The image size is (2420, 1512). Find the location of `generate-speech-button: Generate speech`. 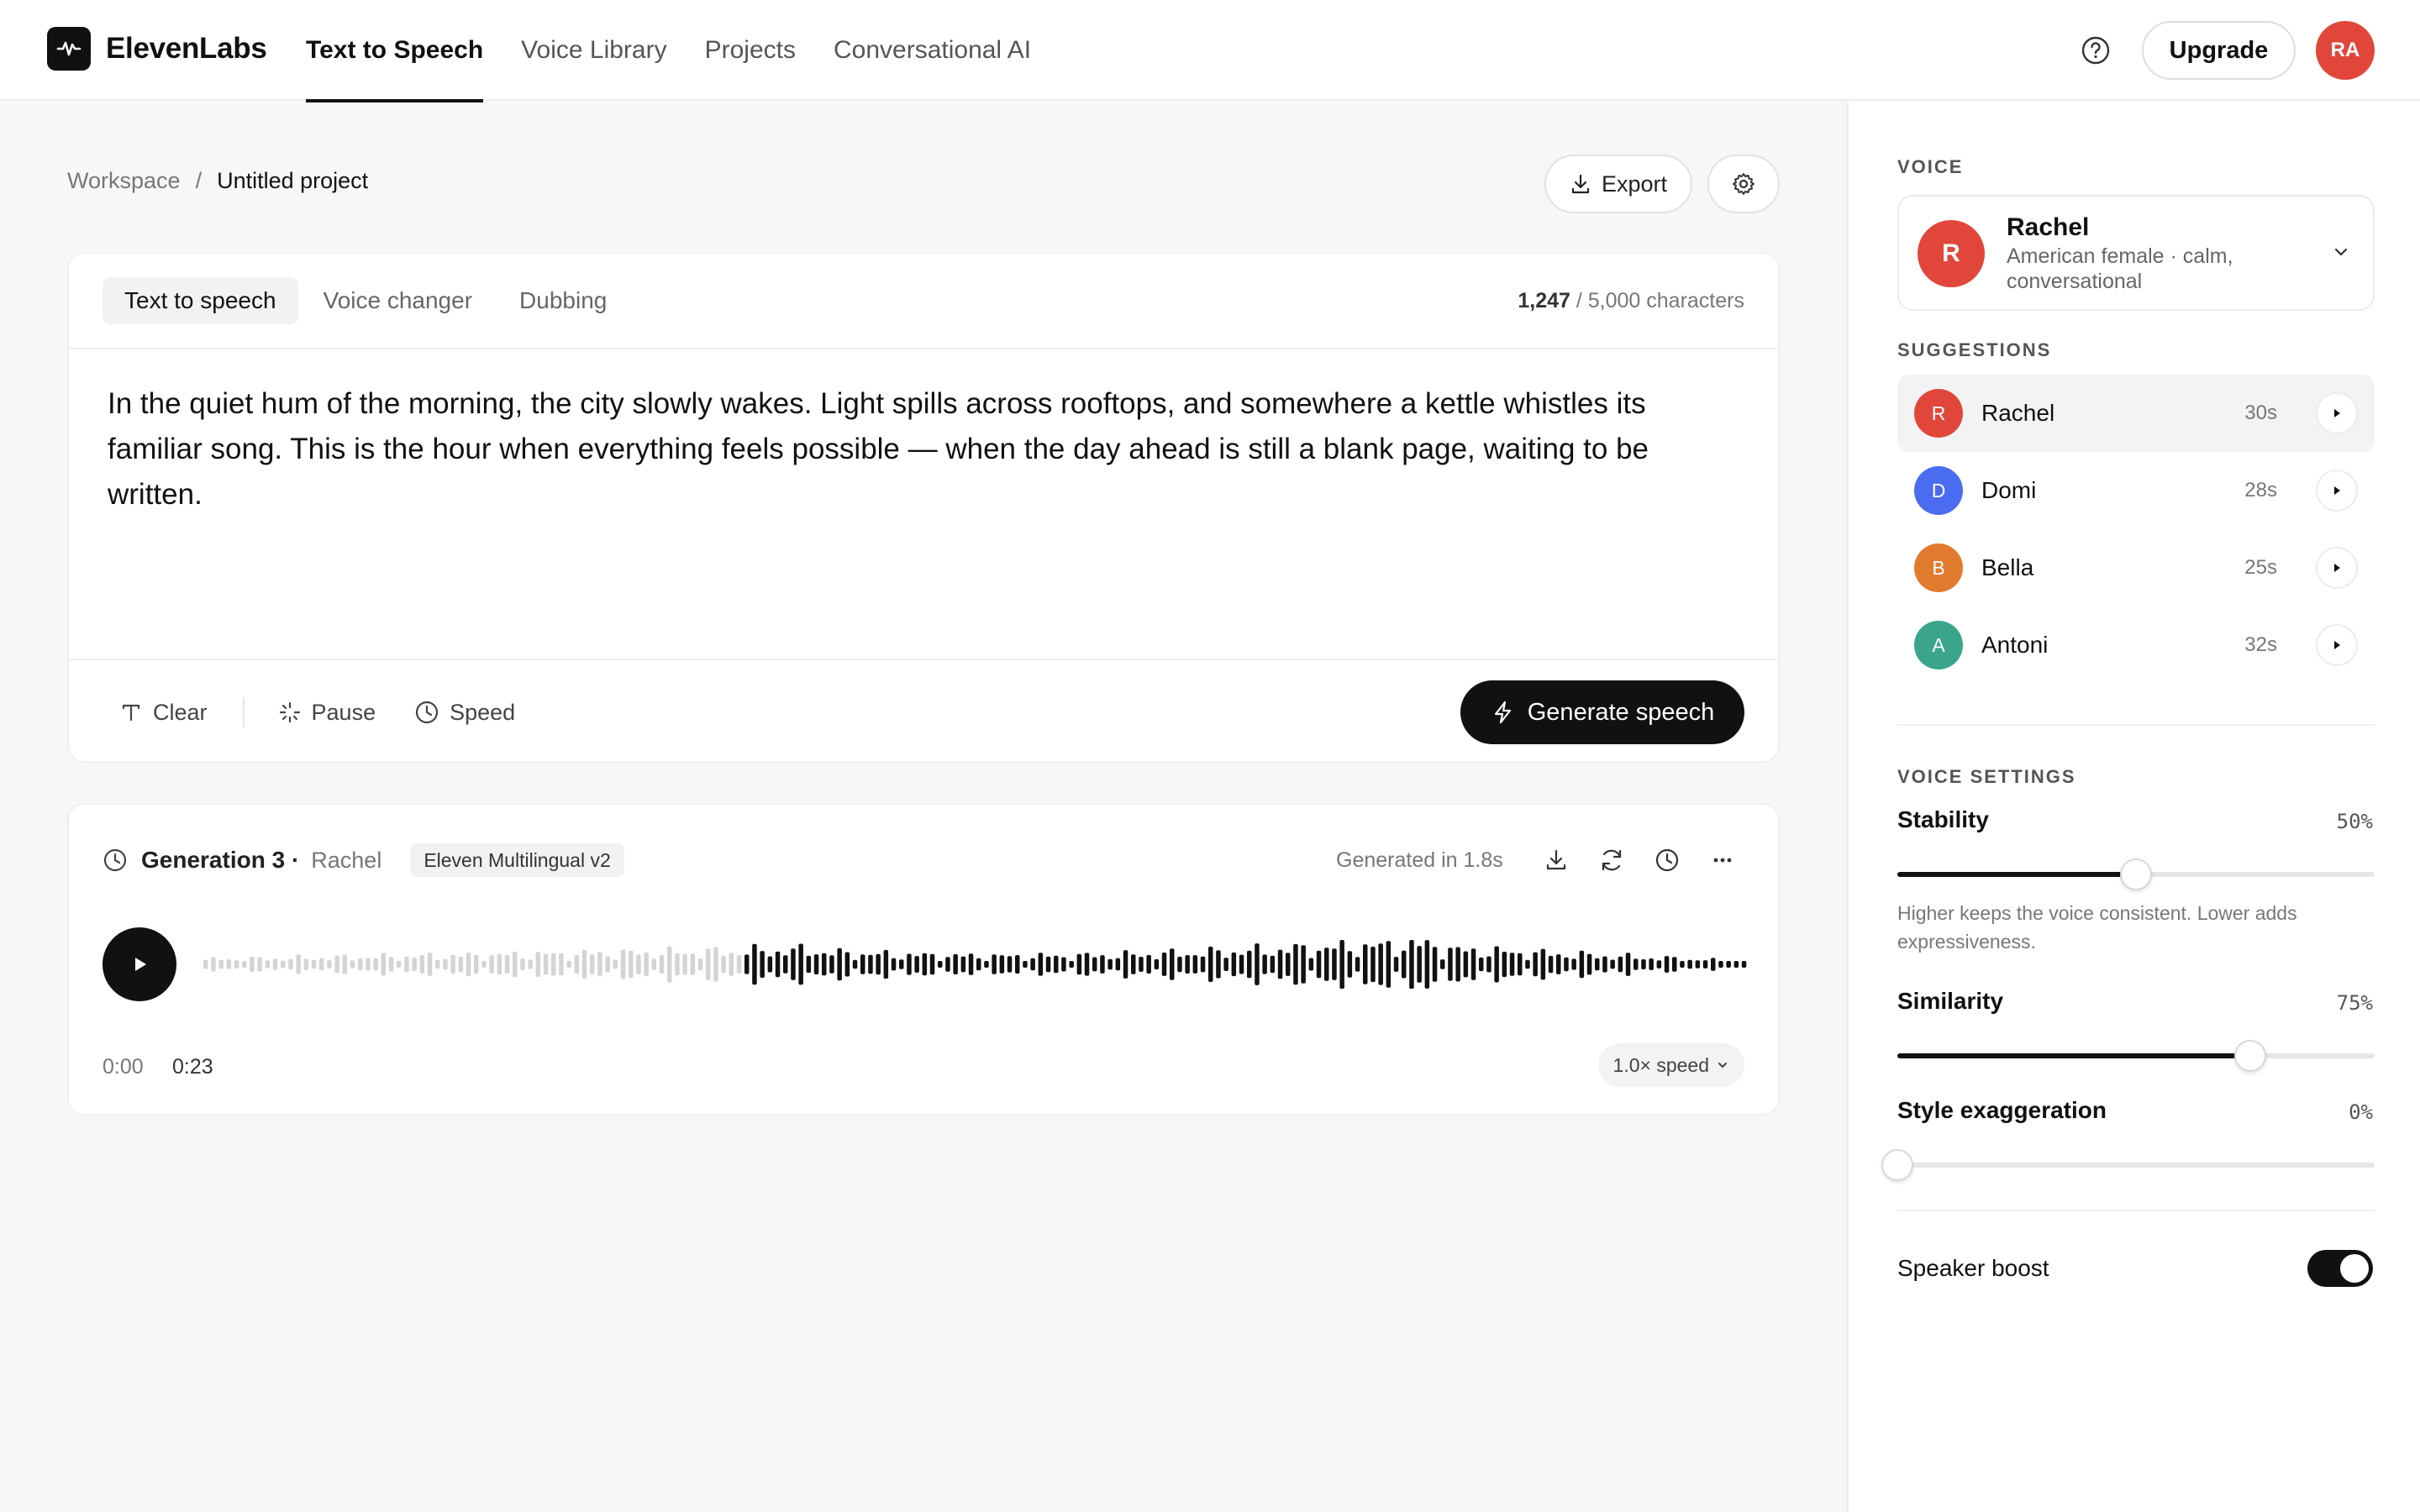

generate-speech-button: Generate speech is located at coordinates (1602, 712).